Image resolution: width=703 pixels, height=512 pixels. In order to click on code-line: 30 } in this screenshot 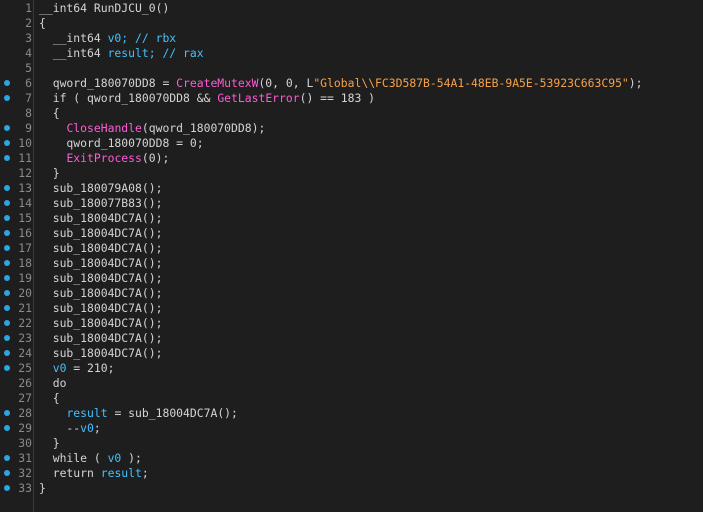, I will do `click(351, 443)`.